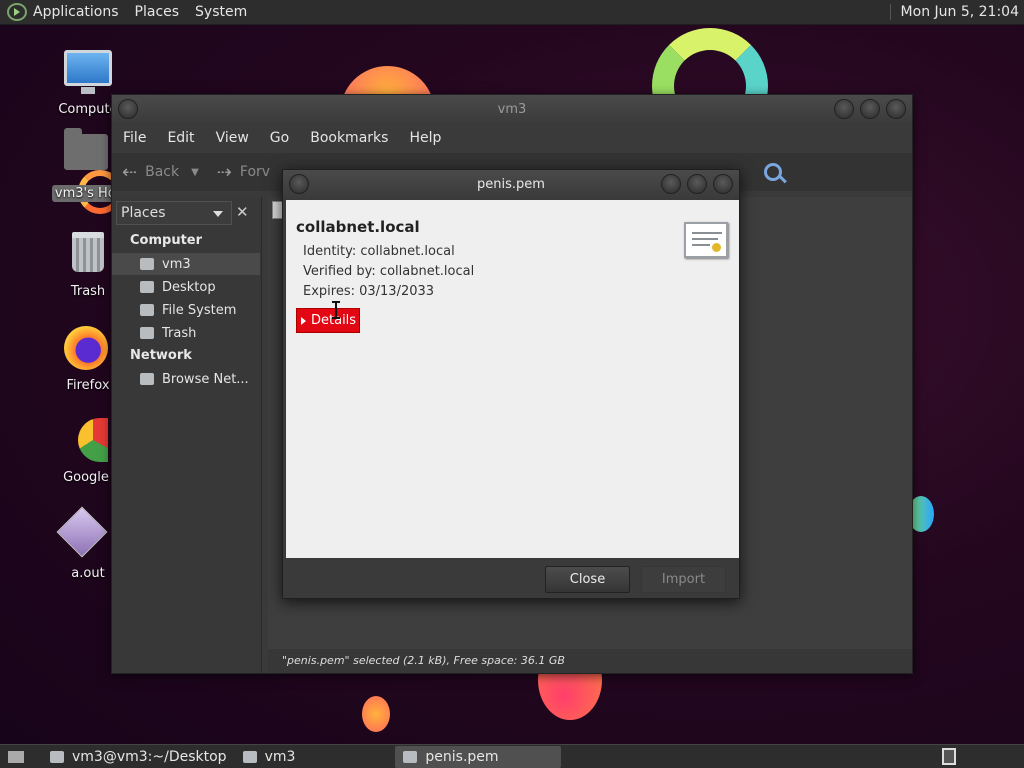 Image resolution: width=1024 pixels, height=768 pixels. I want to click on chevron-down-icon: ▼, so click(195, 172).